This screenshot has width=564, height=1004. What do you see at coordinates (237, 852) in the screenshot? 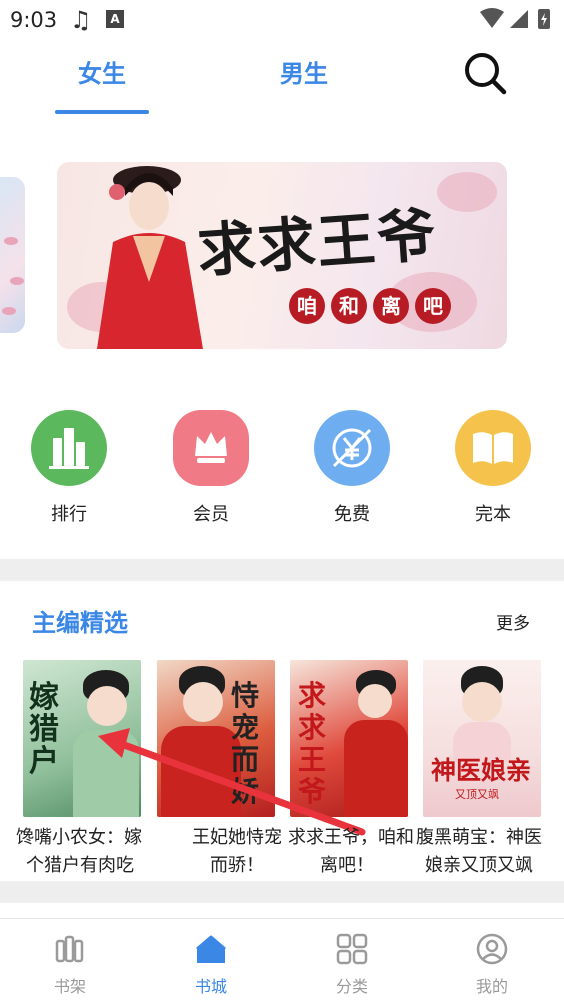
I see `book-title: 王妃她恃宠 而骄！` at bounding box center [237, 852].